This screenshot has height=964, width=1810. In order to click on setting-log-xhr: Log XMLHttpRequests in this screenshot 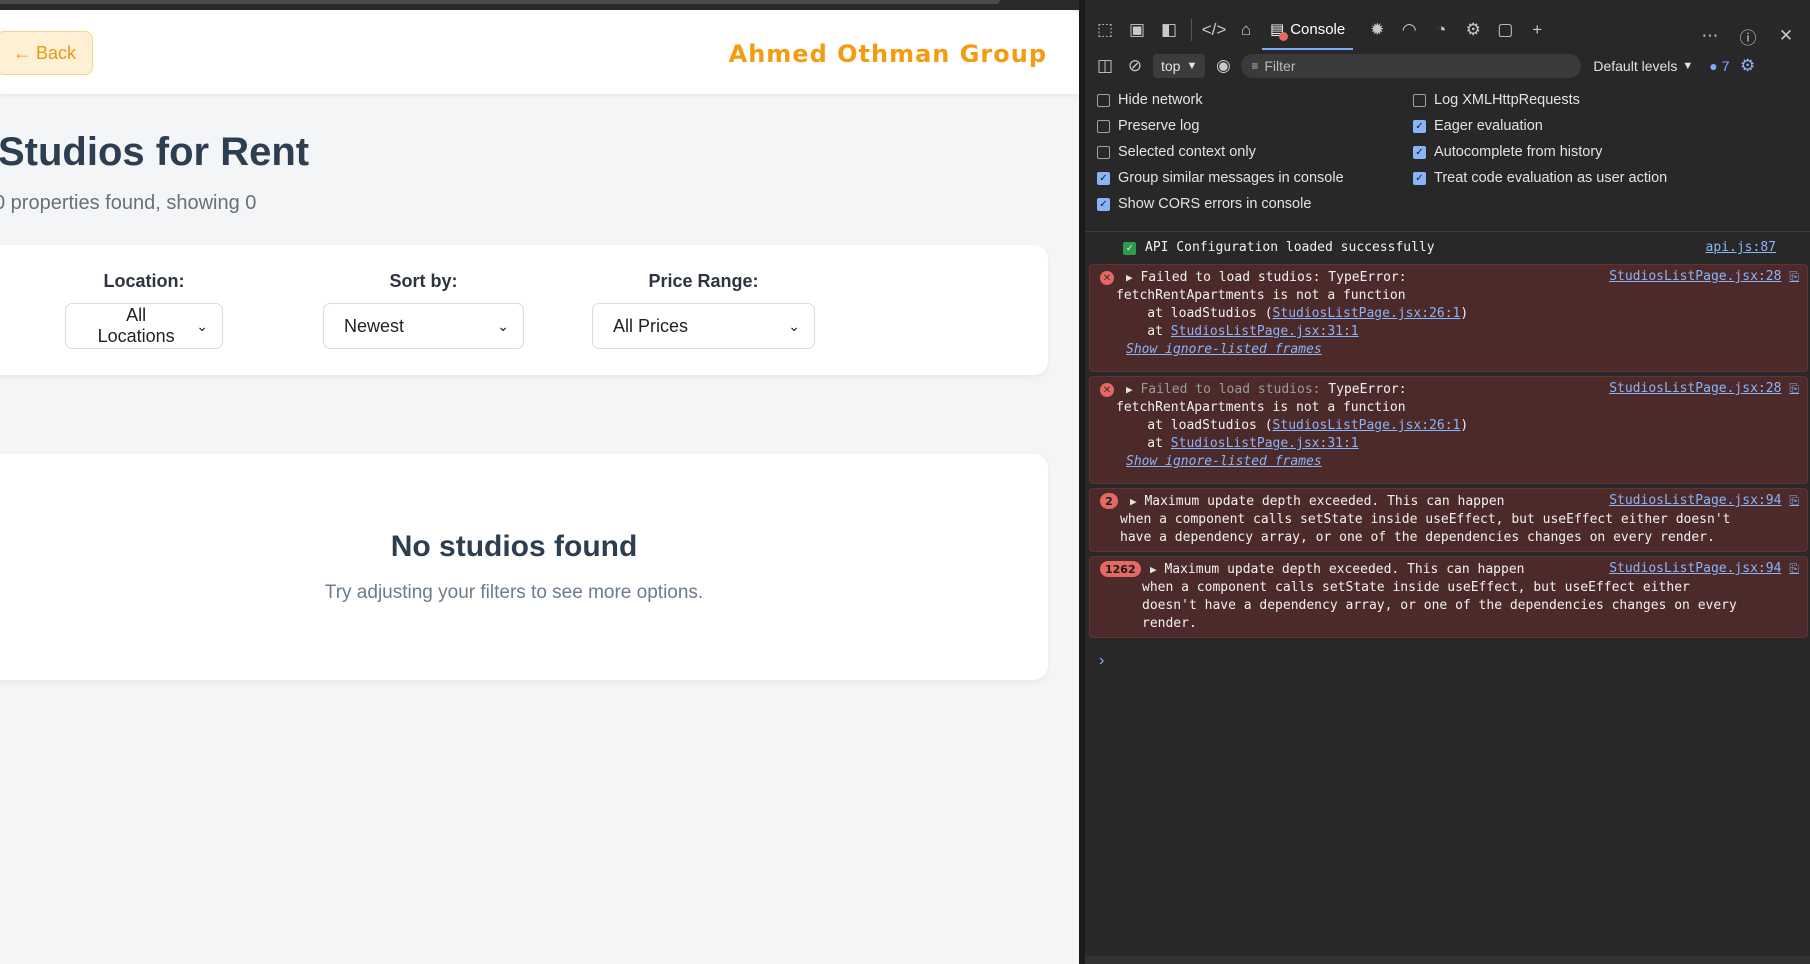, I will do `click(1496, 100)`.